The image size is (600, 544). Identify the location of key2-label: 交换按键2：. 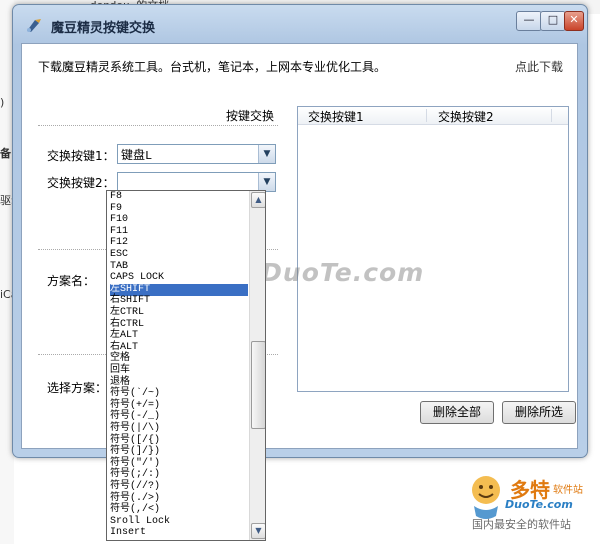
(81, 183).